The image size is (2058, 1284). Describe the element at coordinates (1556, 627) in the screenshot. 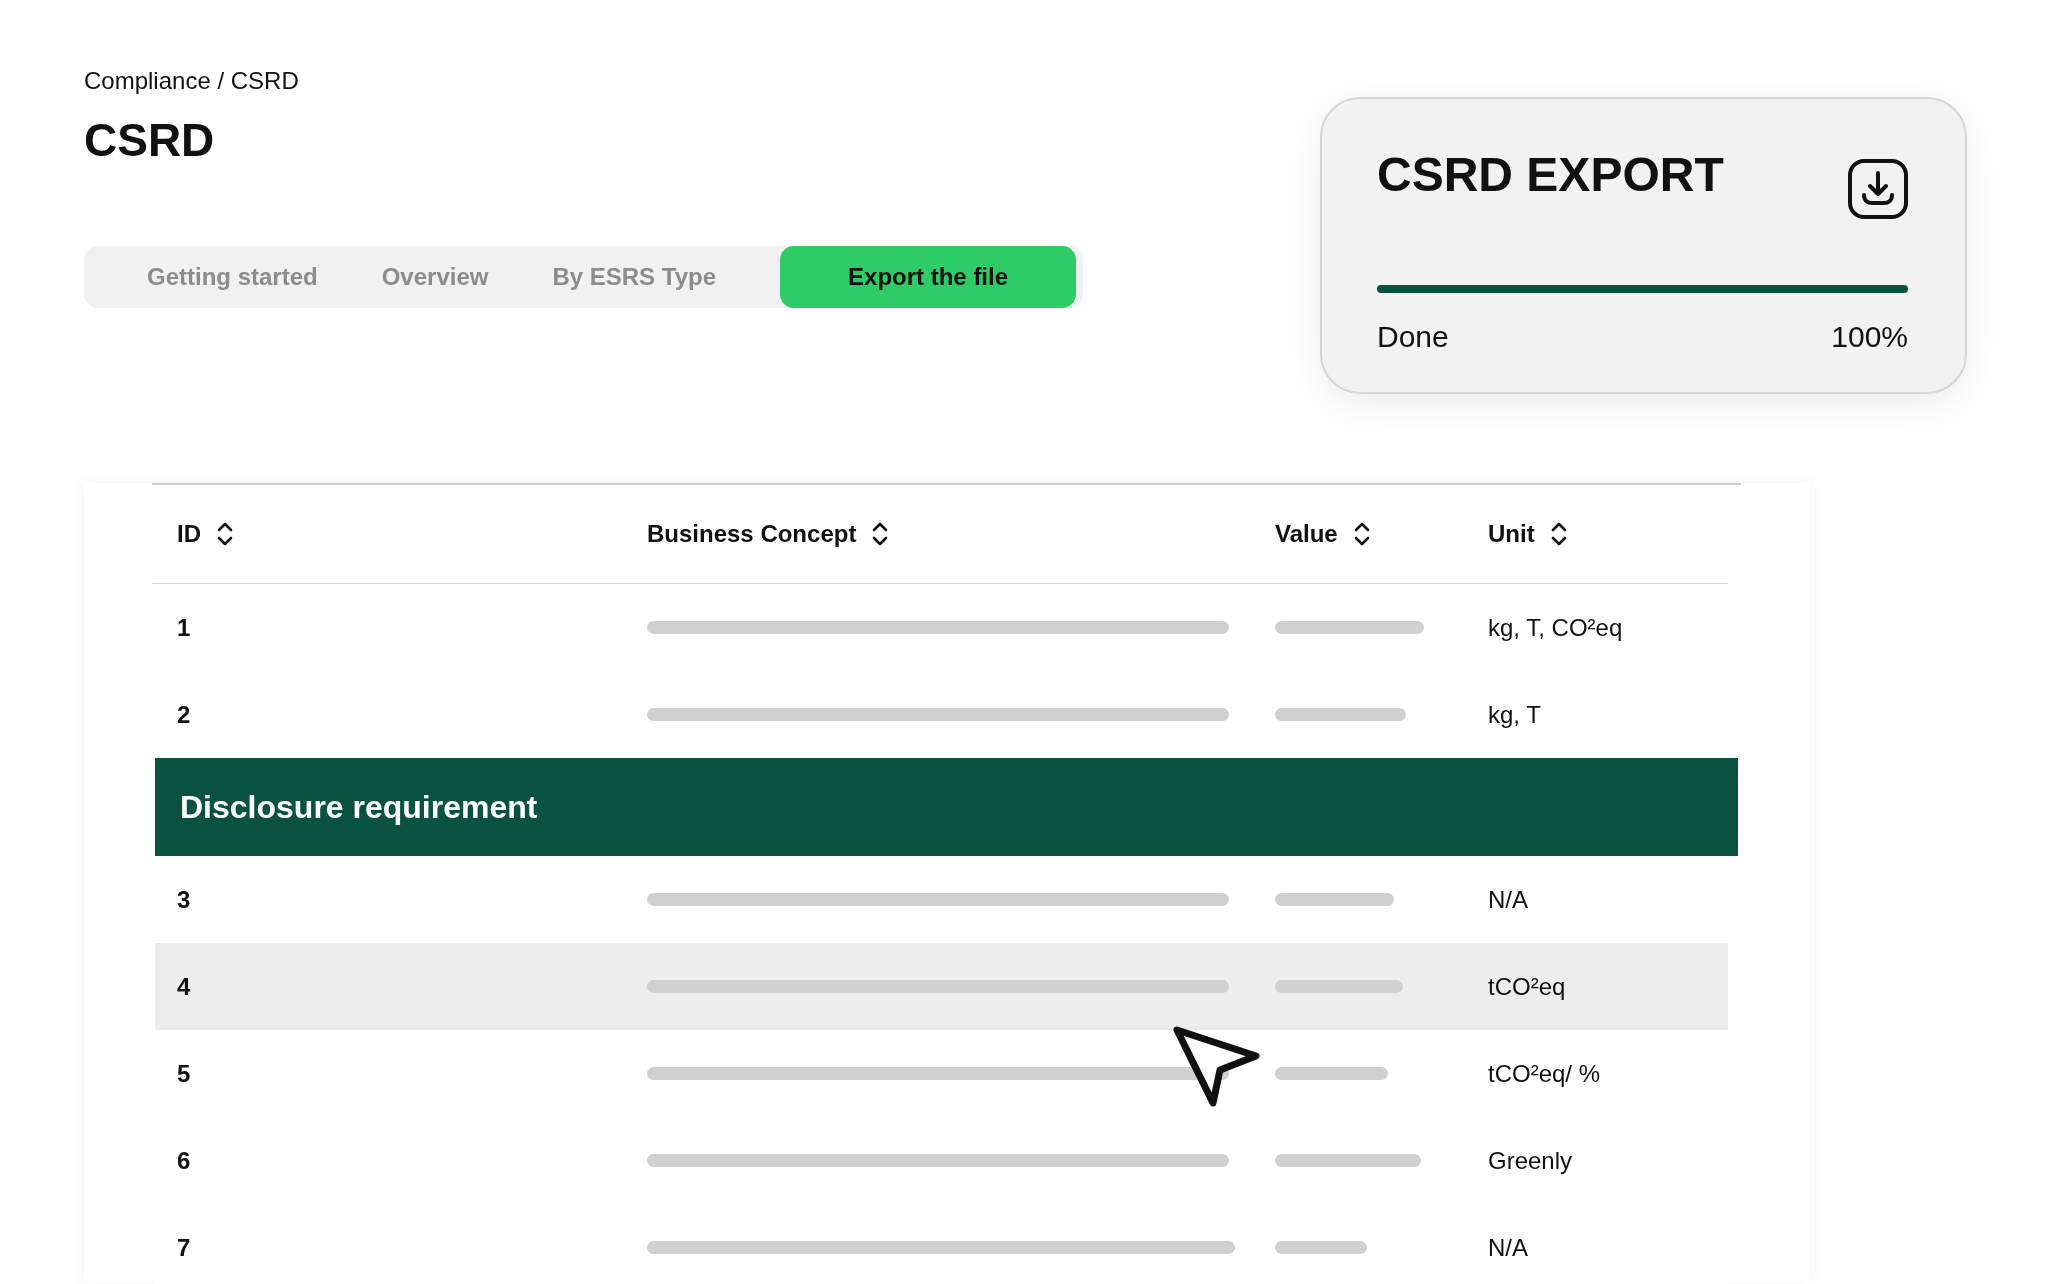

I see `table-cell-text: kg, T, CO²eq` at that location.